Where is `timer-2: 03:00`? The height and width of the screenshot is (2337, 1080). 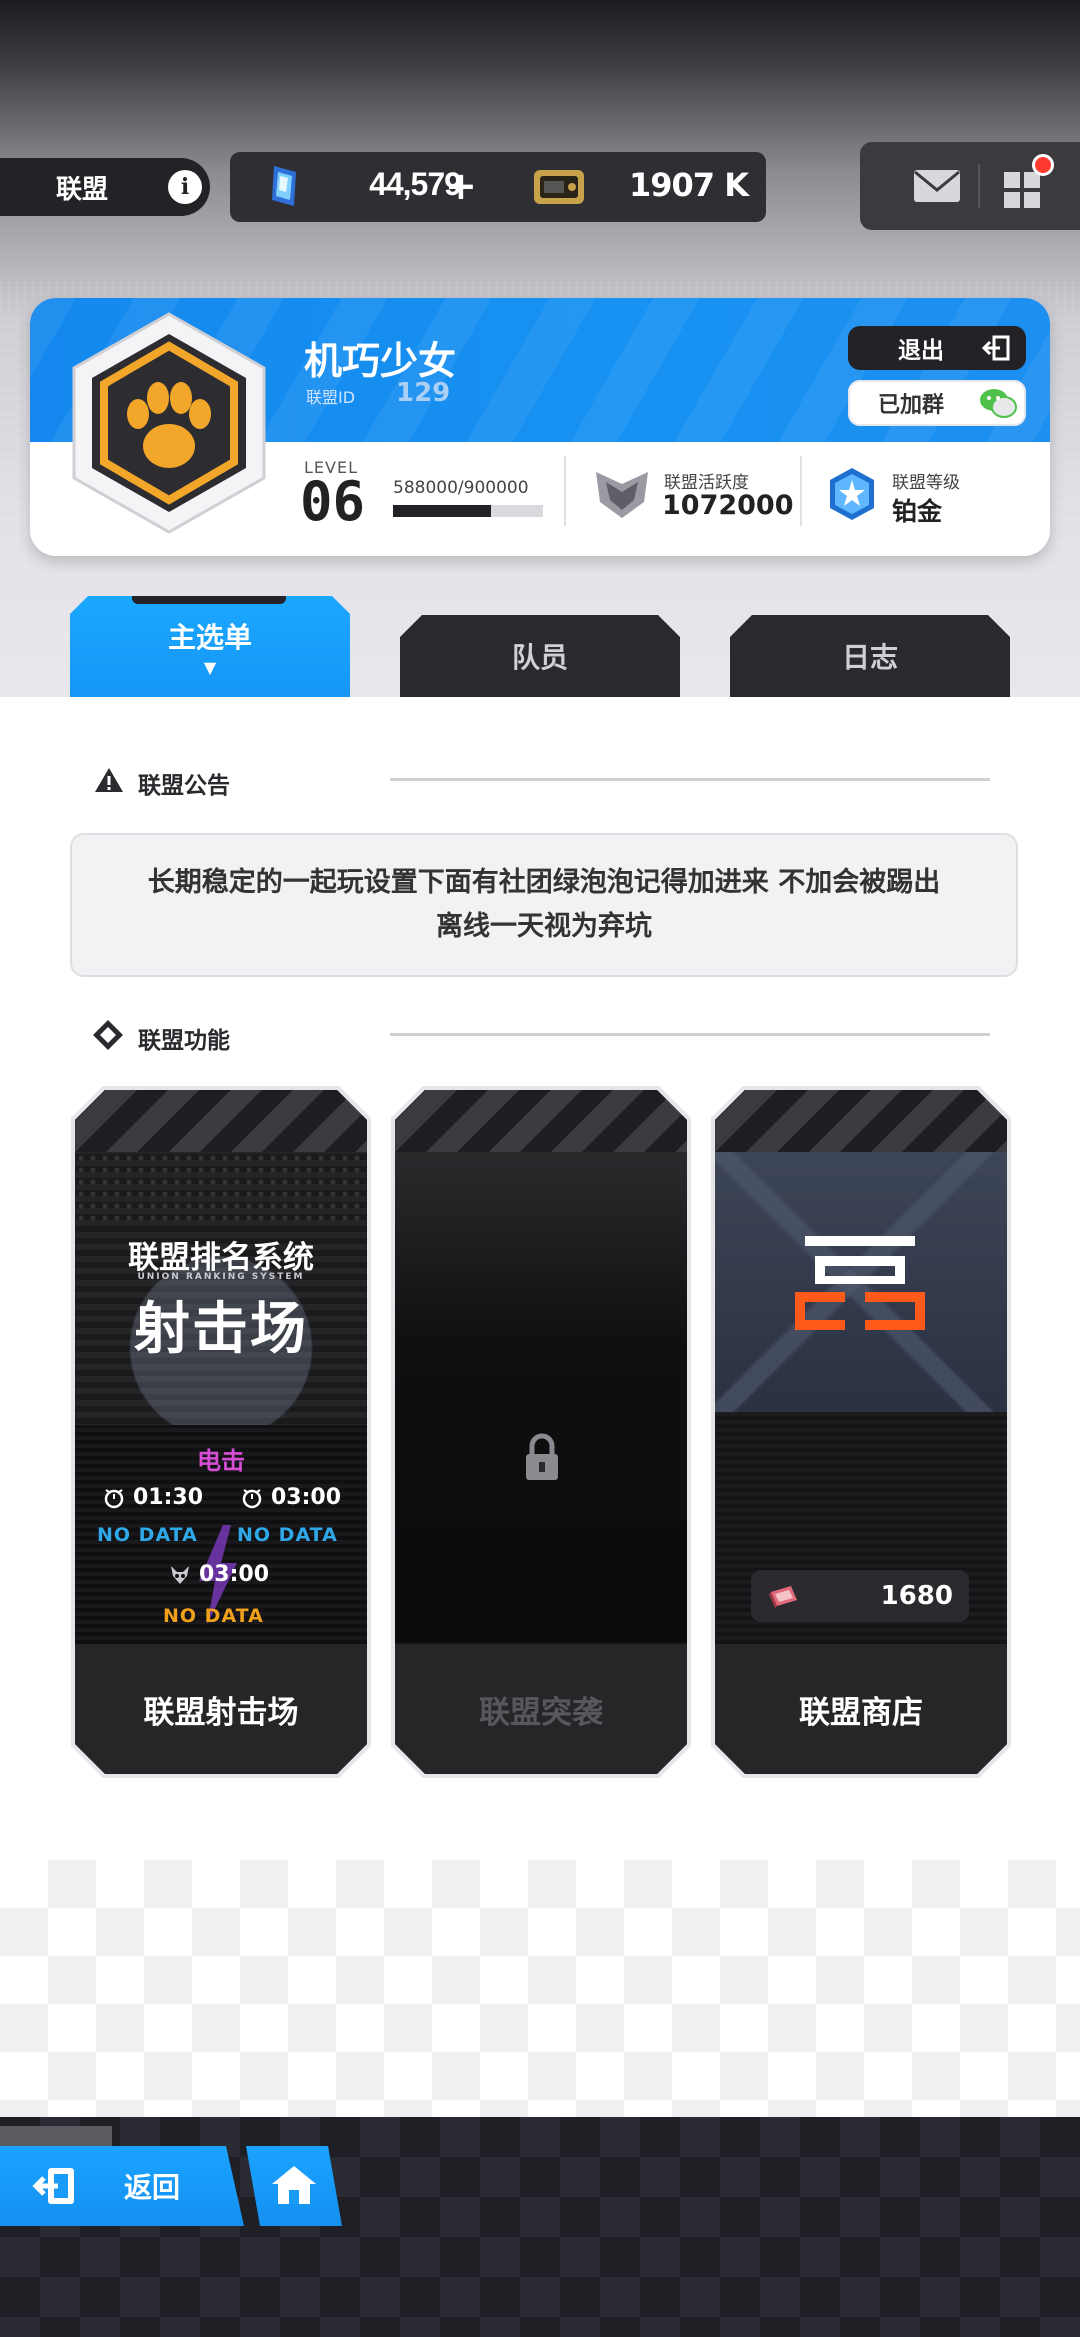 timer-2: 03:00 is located at coordinates (291, 1497).